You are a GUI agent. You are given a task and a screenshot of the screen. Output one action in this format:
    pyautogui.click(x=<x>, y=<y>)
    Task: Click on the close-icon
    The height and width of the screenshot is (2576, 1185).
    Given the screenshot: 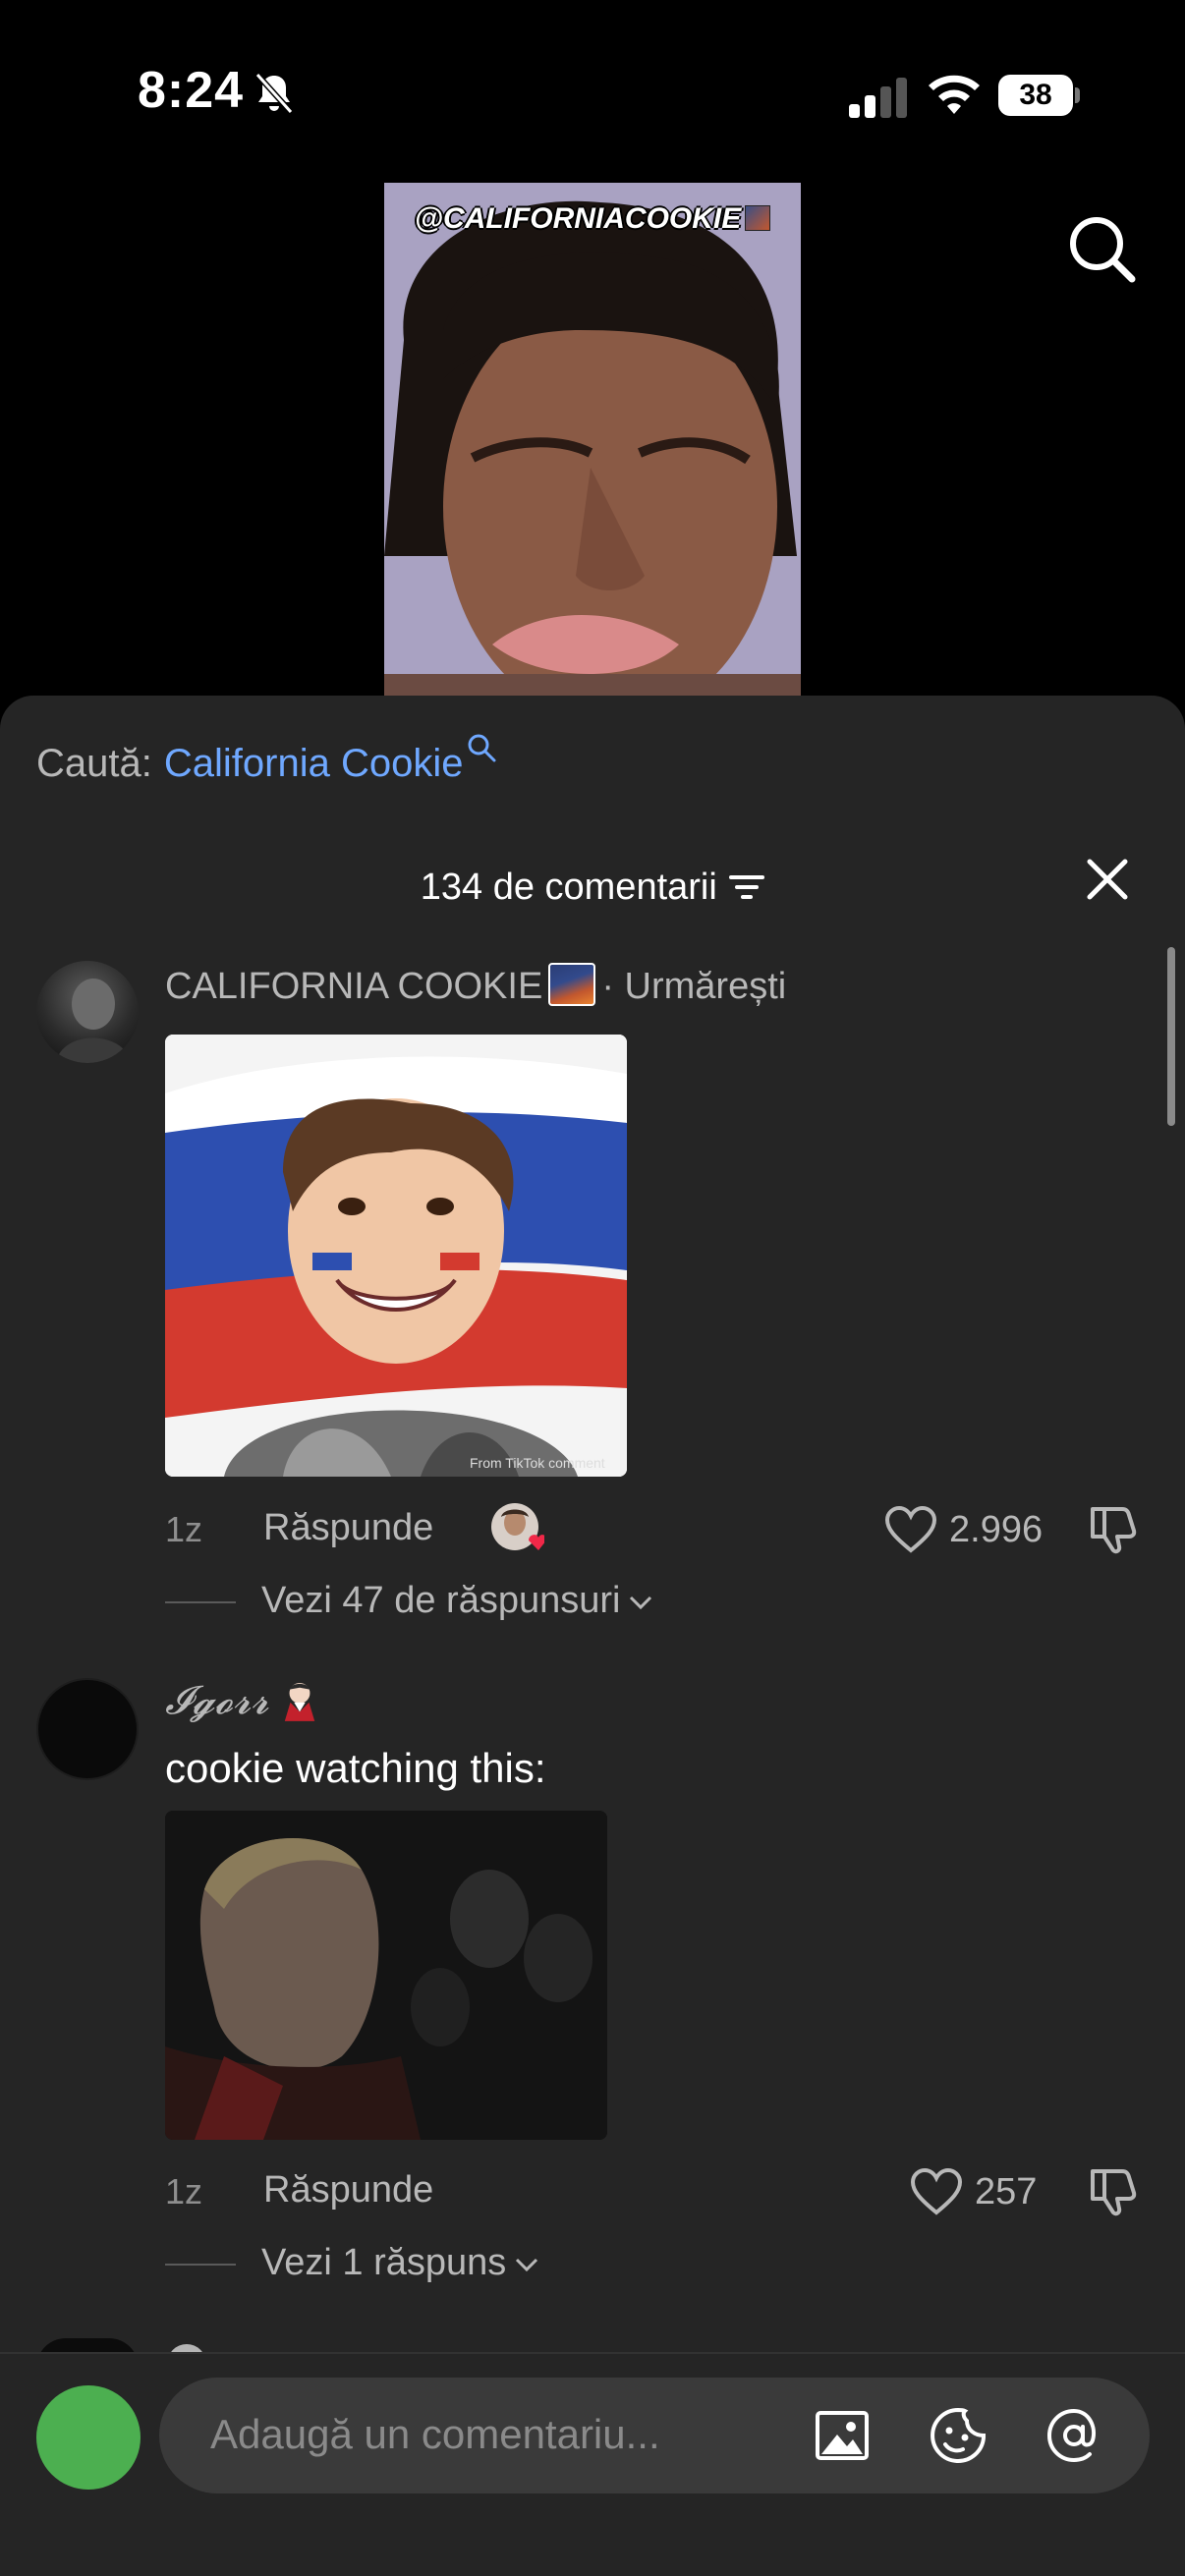 What is the action you would take?
    pyautogui.click(x=1107, y=879)
    